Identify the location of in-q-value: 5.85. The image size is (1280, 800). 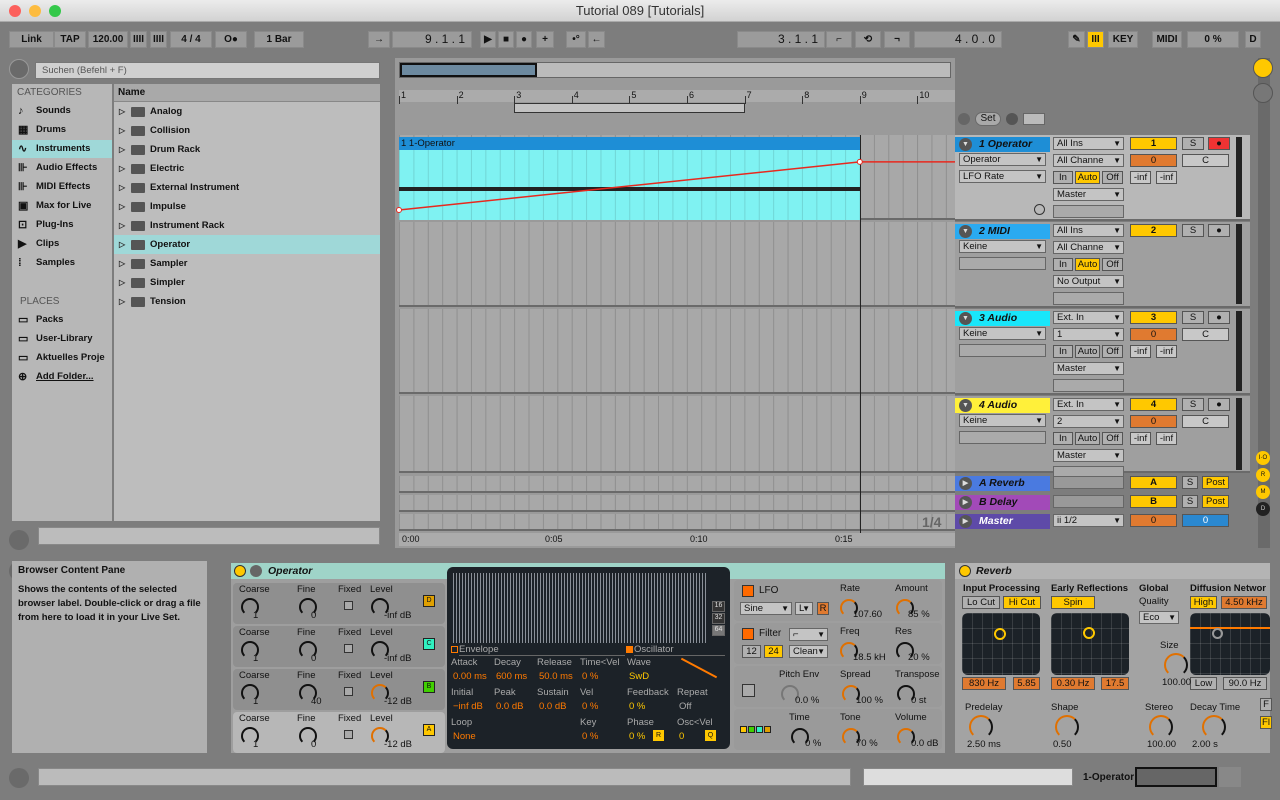
(1026, 683).